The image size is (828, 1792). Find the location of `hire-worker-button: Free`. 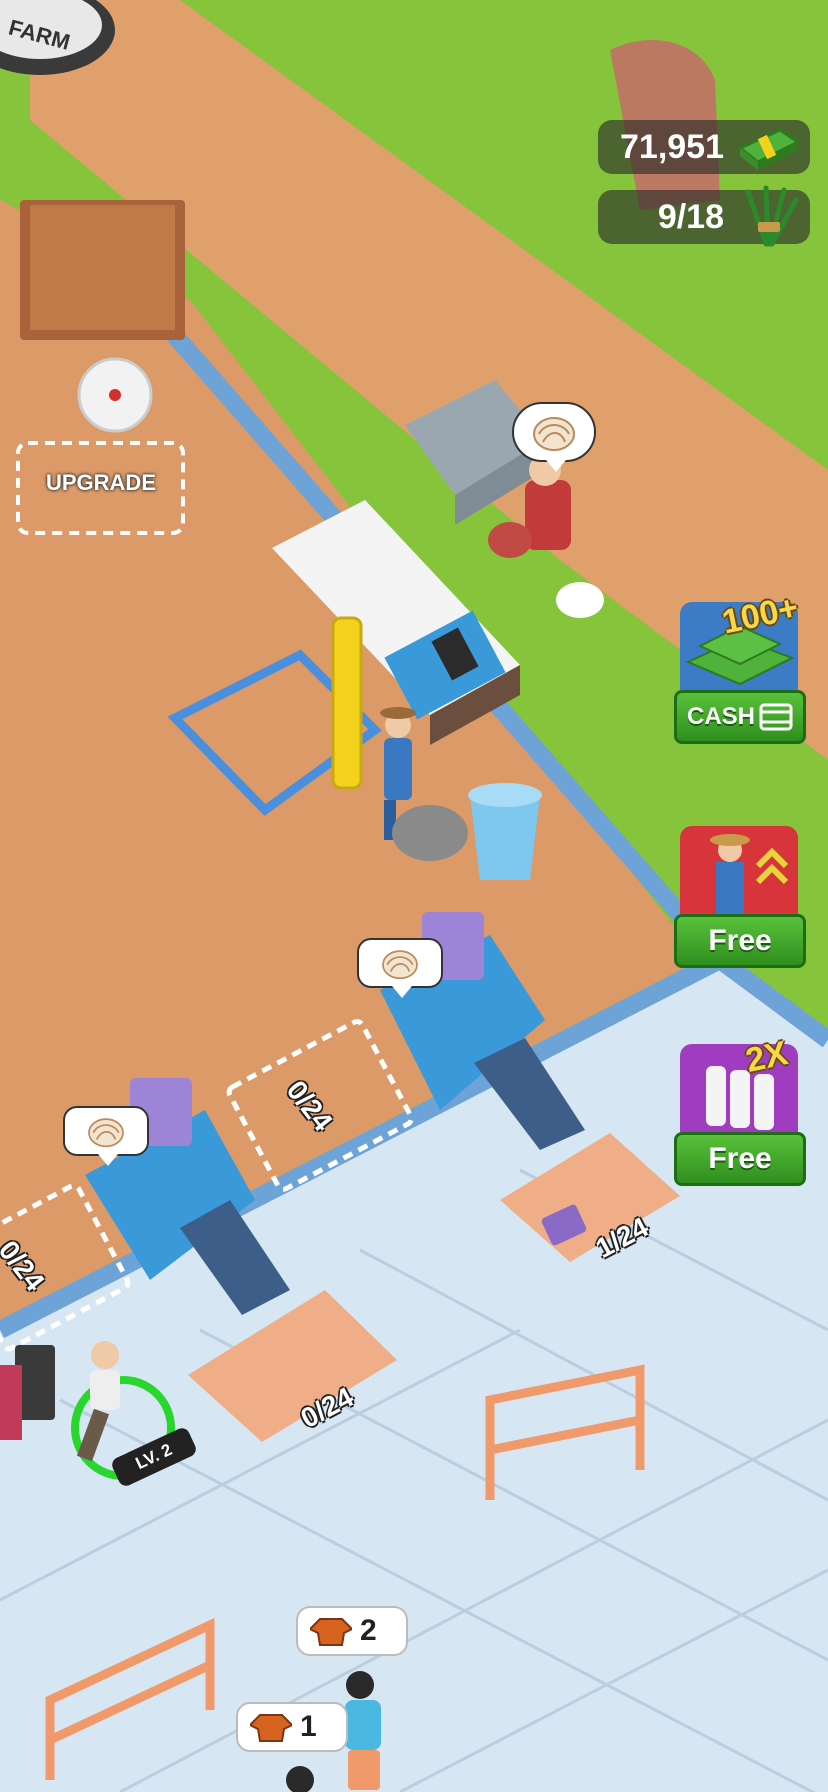

hire-worker-button: Free is located at coordinates (740, 897).